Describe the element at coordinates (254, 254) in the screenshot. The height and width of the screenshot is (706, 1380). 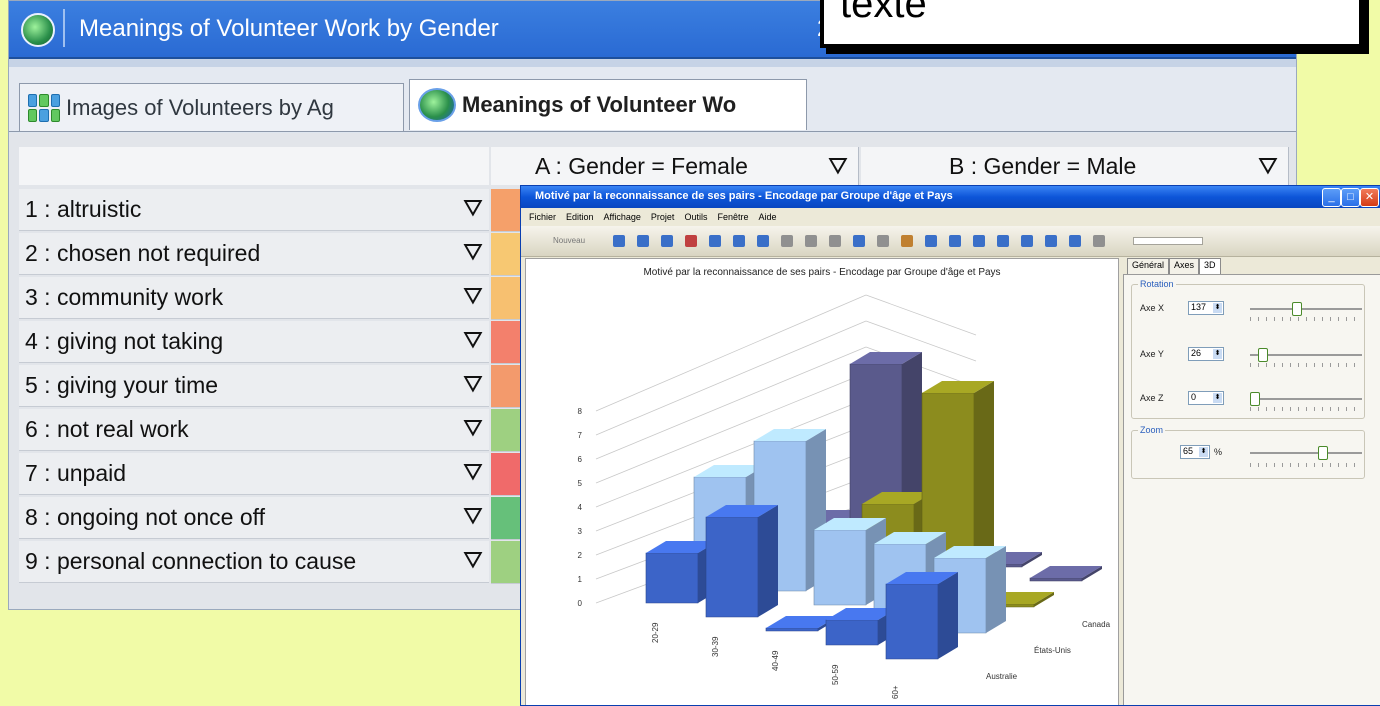
I see `matrix-row: 2 : chosen not required ⛛` at that location.